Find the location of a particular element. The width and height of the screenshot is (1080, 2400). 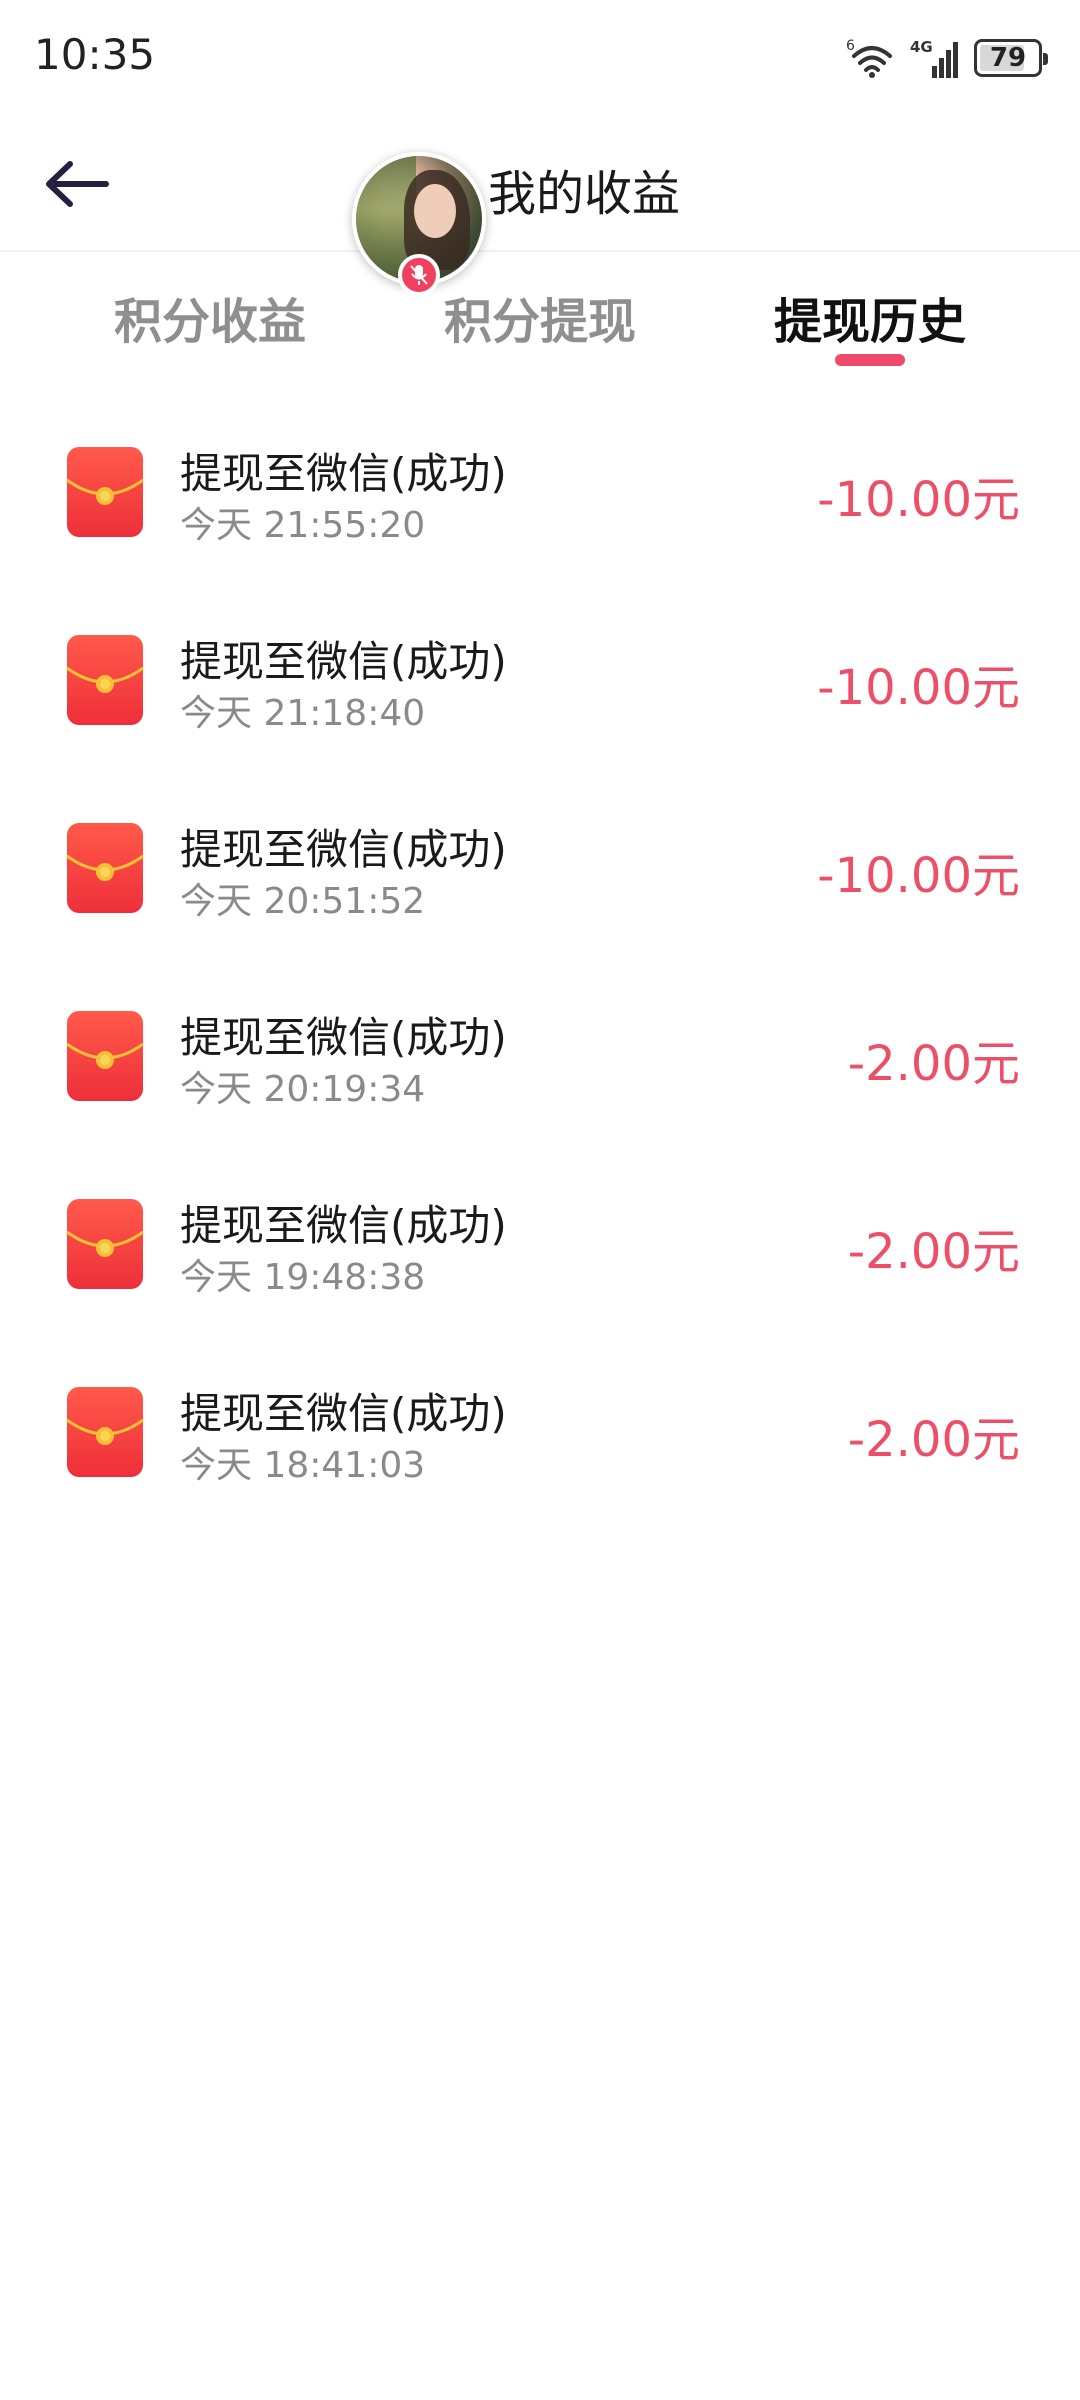

list-item: 提现至微信(成功) 今天 21:55:20 -10.00元 is located at coordinates (540, 504).